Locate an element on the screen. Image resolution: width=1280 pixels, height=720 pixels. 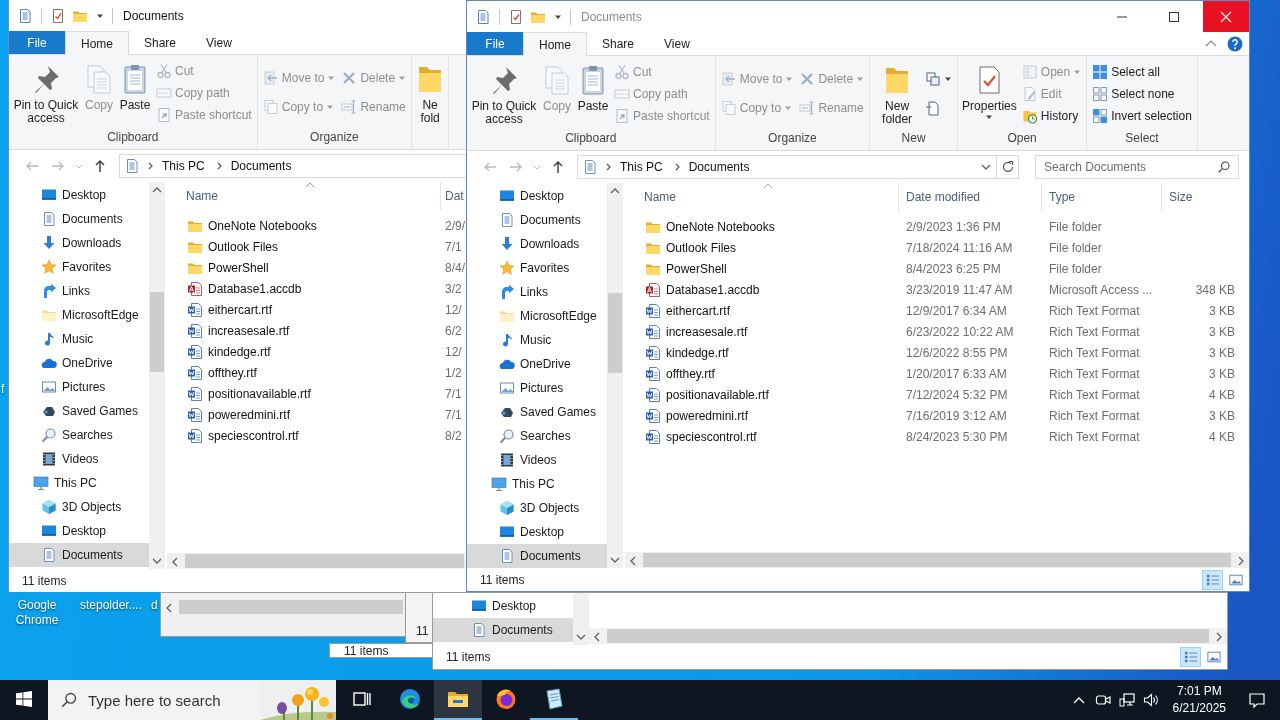
invert-selection-button: Invert selection is located at coordinates (1142, 116).